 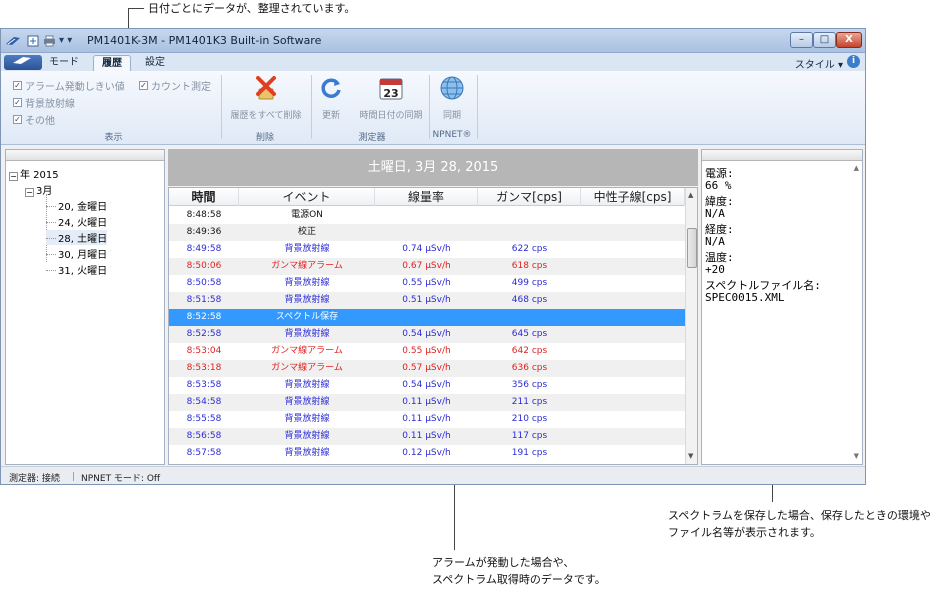 What do you see at coordinates (744, 532) in the screenshot?
I see `annotation-right-2: ファイル名等が表示されます。` at bounding box center [744, 532].